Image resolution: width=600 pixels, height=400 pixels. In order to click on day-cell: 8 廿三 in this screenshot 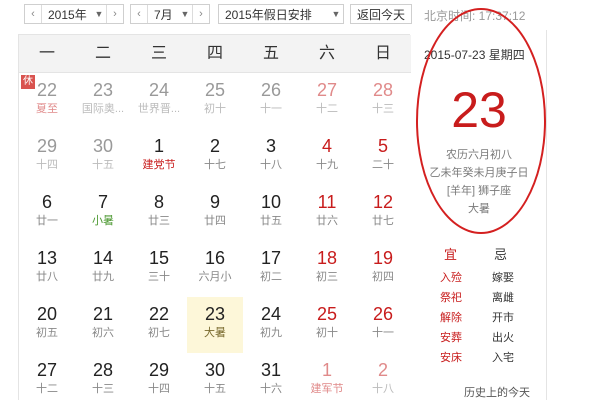, I will do `click(159, 213)`.